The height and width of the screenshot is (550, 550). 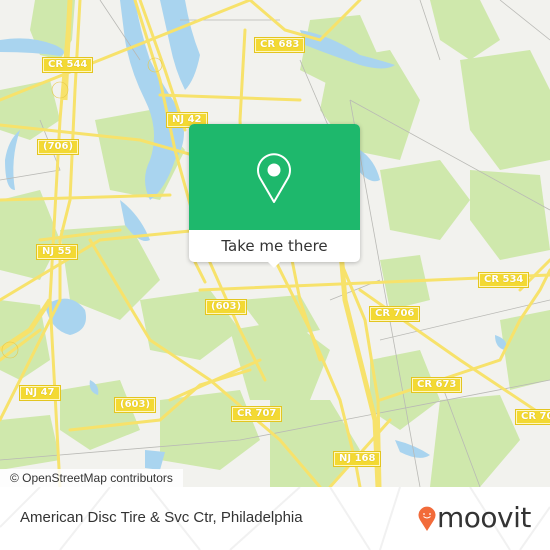 I want to click on road-shield-label: CR 707, so click(x=257, y=413).